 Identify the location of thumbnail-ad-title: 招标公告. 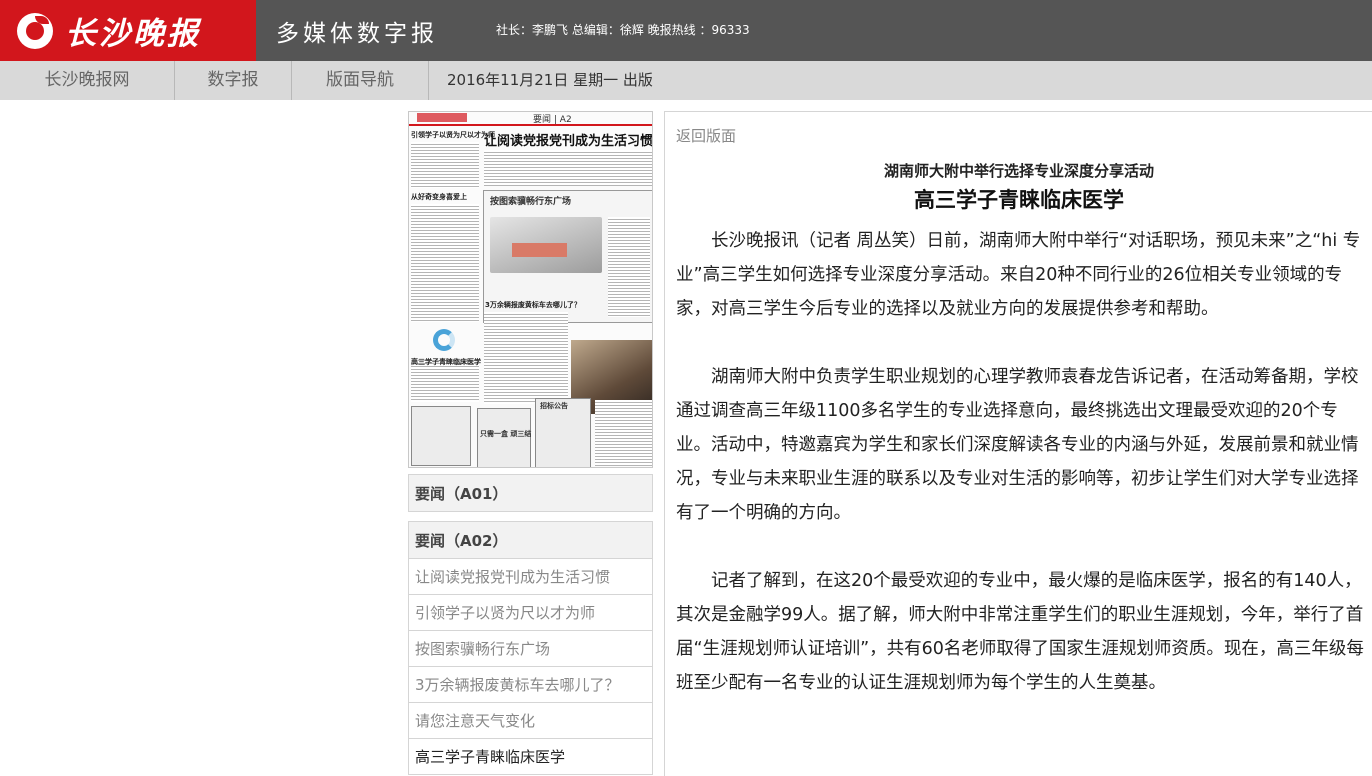
(554, 406).